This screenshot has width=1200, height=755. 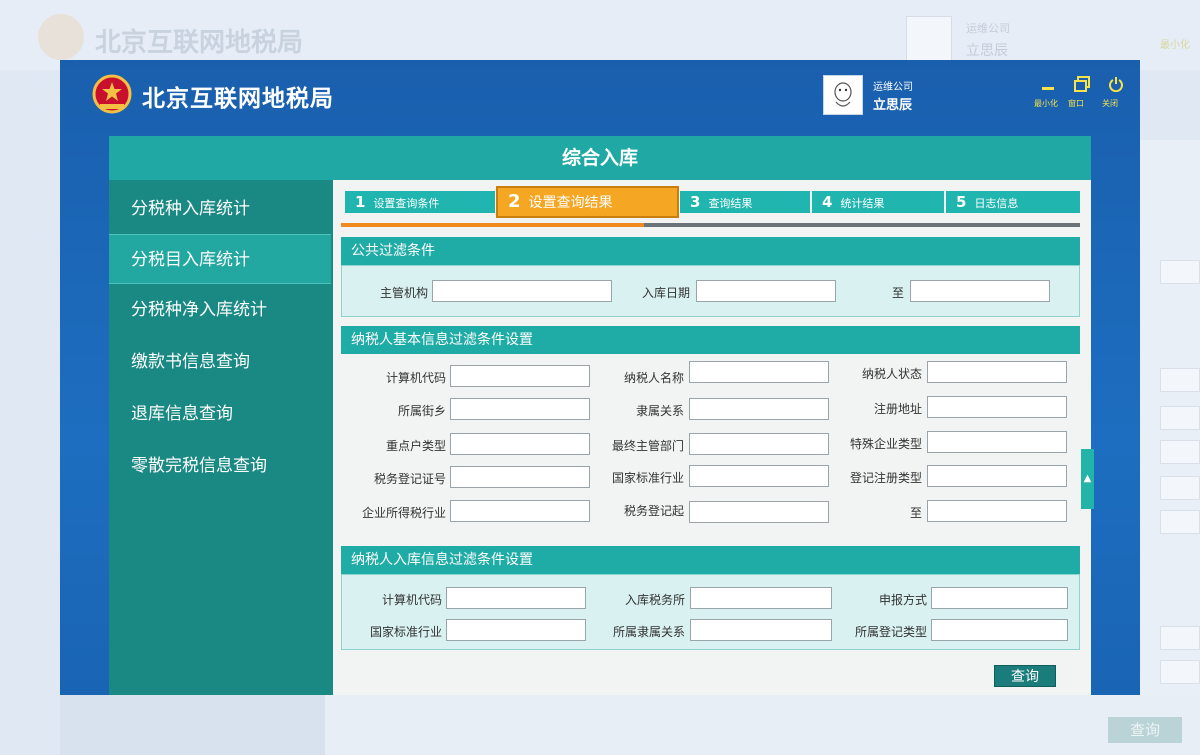 I want to click on section-taxpayer-basic-title: 纳税人基本信息过滤条件设置, so click(x=710, y=340).